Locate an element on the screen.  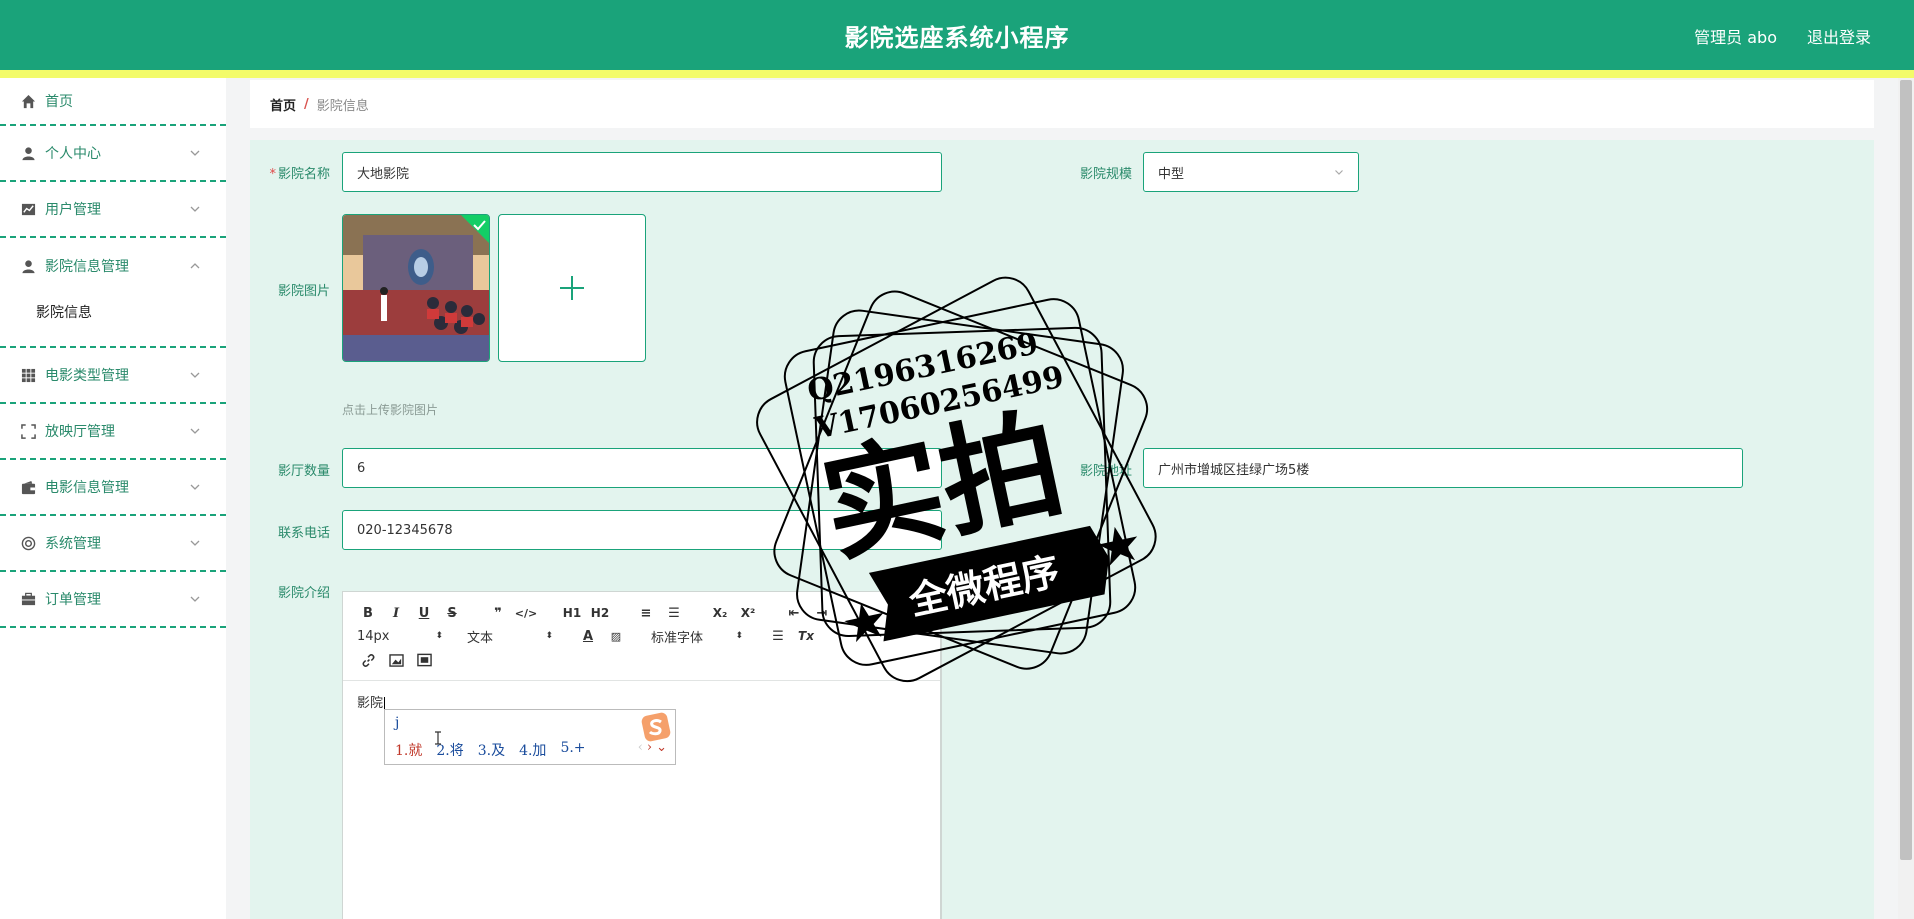
blockquote-icon: ❞ is located at coordinates (498, 613).